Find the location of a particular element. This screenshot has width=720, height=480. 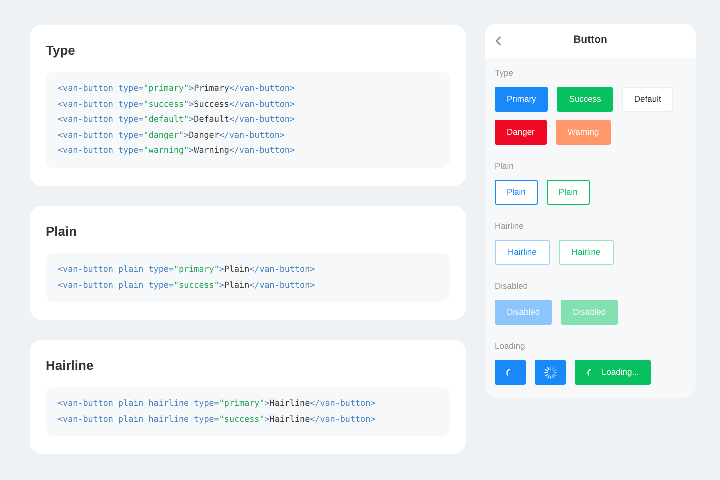

code-line: <van-button type="default">Default</van-button> is located at coordinates (177, 119).